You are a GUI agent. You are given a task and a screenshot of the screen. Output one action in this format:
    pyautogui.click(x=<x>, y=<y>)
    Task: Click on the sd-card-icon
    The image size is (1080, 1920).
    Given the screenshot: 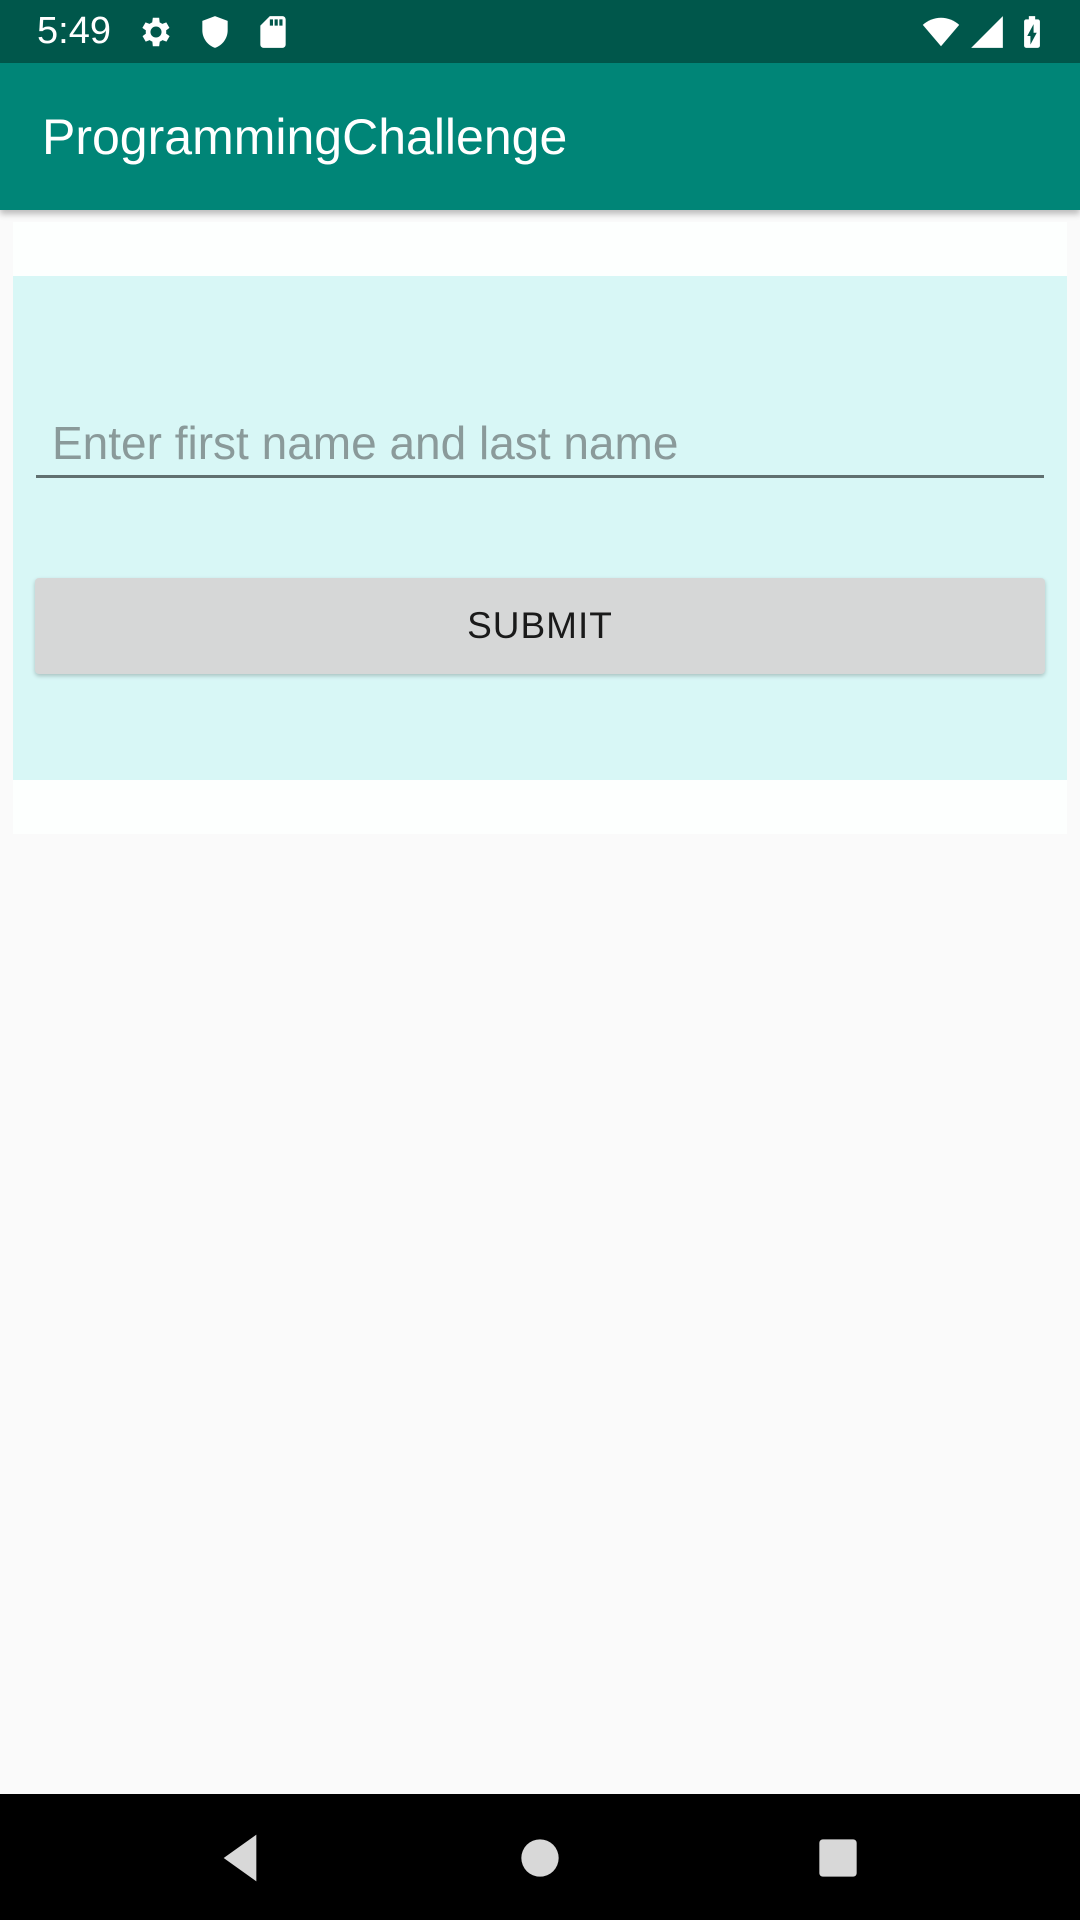 What is the action you would take?
    pyautogui.click(x=273, y=32)
    